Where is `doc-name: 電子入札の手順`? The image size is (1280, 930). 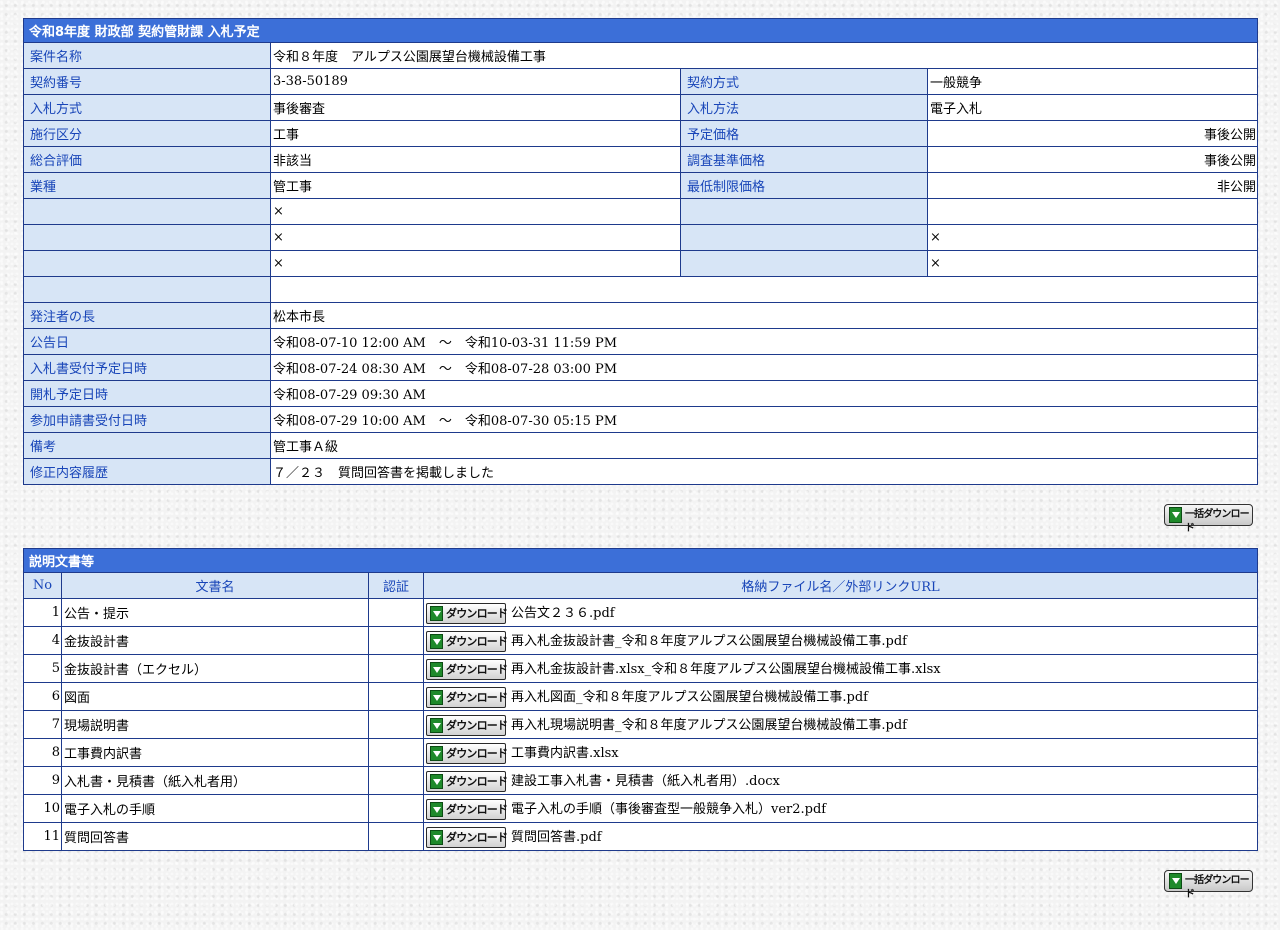 doc-name: 電子入札の手順 is located at coordinates (215, 808).